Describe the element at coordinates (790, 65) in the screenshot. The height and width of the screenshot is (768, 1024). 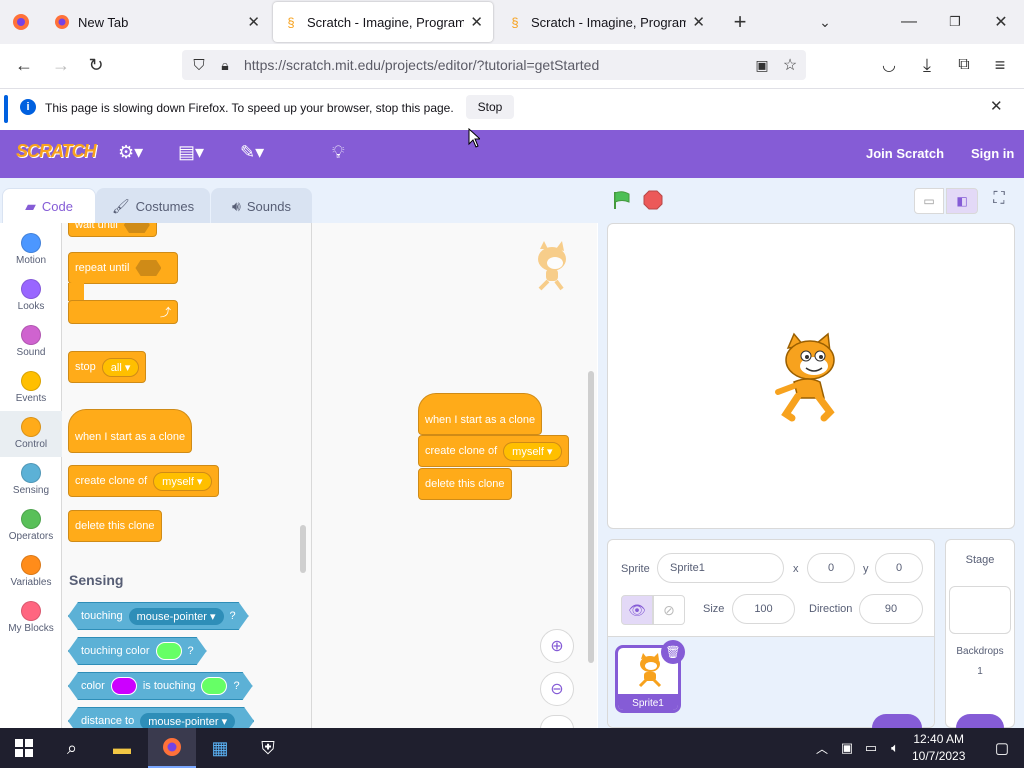
I see `bookmark-star-icon: ☆` at that location.